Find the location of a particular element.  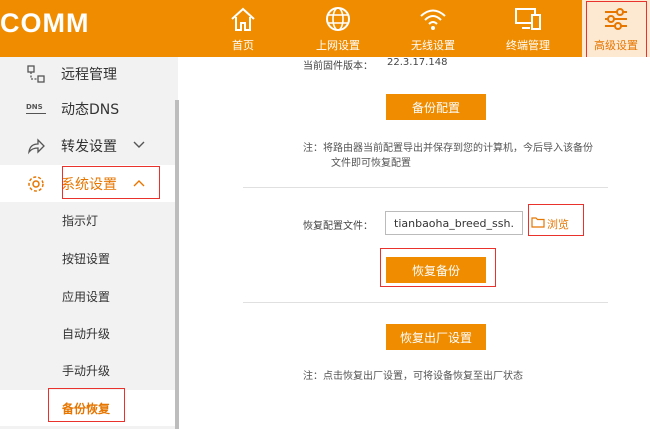

restore-backup-button: 恢复备份 is located at coordinates (436, 270).